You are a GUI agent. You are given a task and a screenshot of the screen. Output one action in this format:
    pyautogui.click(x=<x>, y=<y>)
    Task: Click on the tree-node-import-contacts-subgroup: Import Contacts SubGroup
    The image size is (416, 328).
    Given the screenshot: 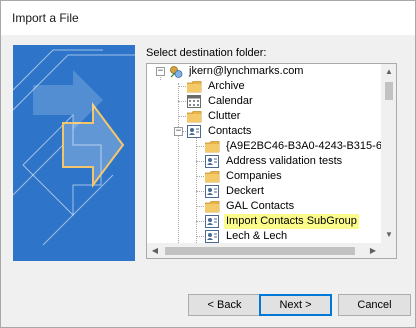 What is the action you would take?
    pyautogui.click(x=282, y=221)
    